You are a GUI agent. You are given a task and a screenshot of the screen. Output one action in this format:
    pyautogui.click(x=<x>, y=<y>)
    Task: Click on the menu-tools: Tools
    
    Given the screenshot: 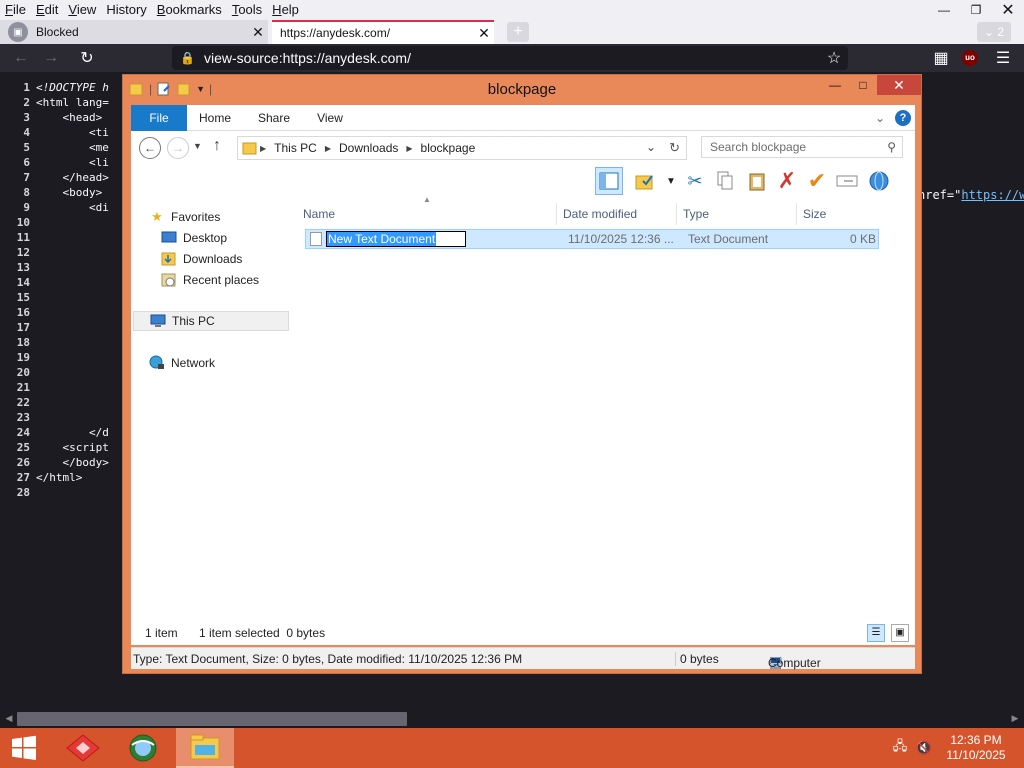 What is the action you would take?
    pyautogui.click(x=247, y=10)
    